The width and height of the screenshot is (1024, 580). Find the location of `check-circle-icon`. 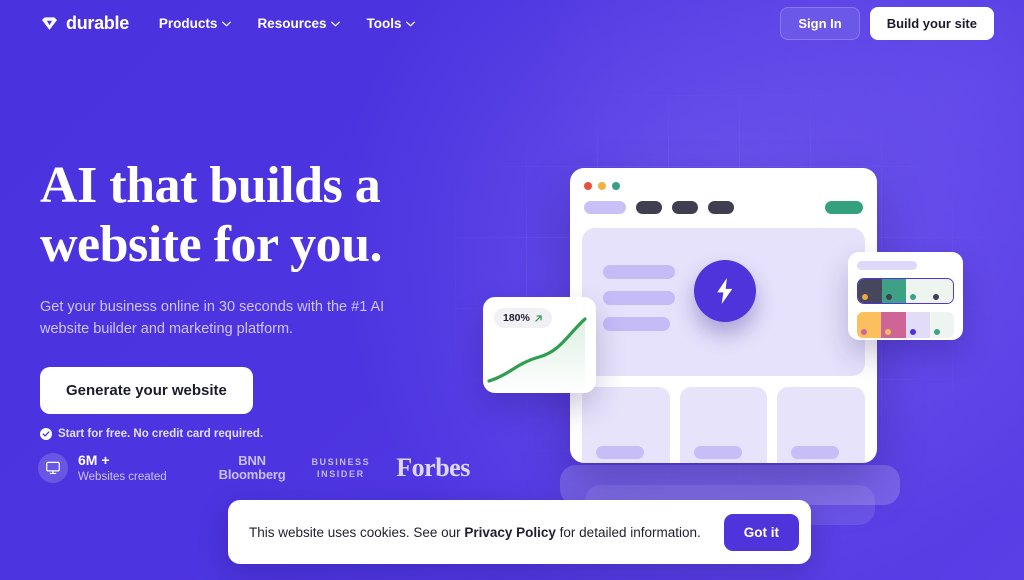

check-circle-icon is located at coordinates (46, 433).